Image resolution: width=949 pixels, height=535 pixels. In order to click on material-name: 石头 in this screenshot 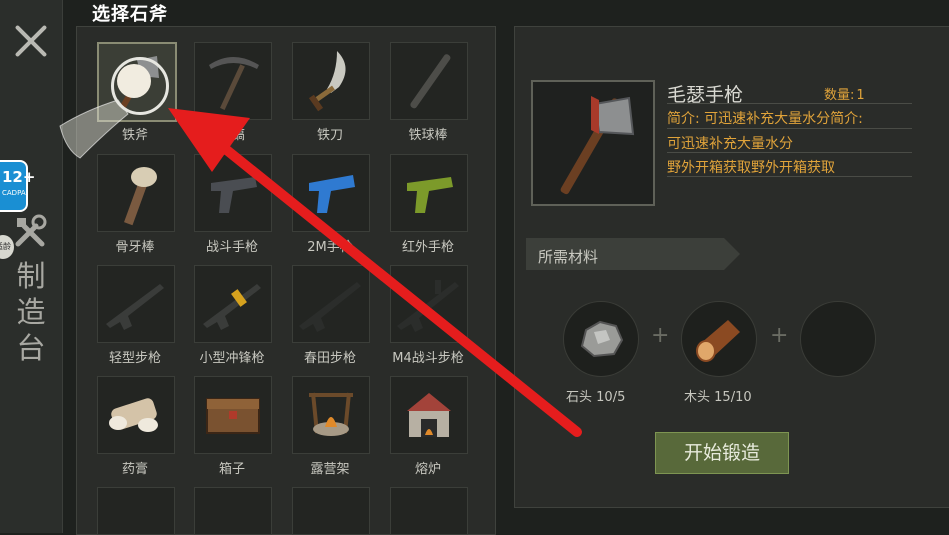, I will do `click(579, 397)`.